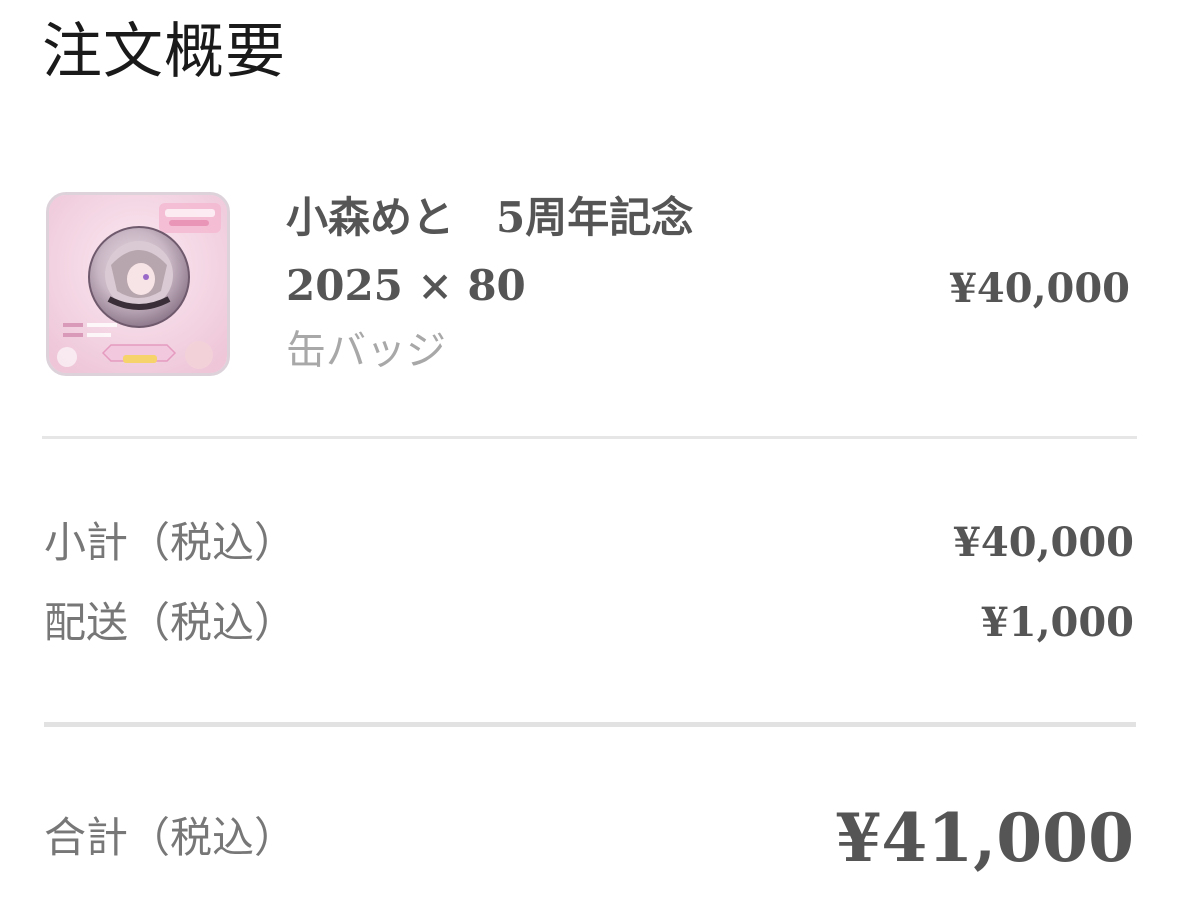 Image resolution: width=1179 pixels, height=915 pixels. What do you see at coordinates (589, 840) in the screenshot?
I see `total-row: 合計（税込） ¥41,000` at bounding box center [589, 840].